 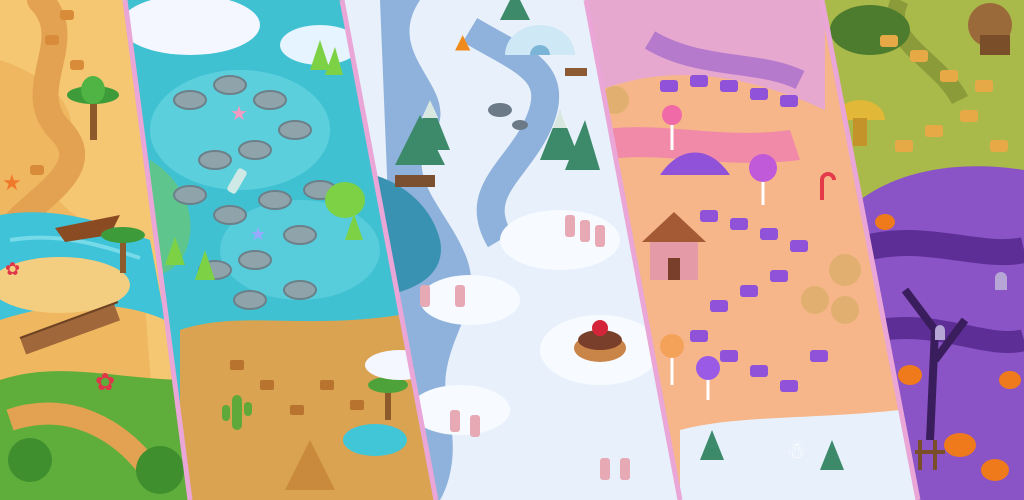 What do you see at coordinates (576, 72) in the screenshot?
I see `signpost-icon` at bounding box center [576, 72].